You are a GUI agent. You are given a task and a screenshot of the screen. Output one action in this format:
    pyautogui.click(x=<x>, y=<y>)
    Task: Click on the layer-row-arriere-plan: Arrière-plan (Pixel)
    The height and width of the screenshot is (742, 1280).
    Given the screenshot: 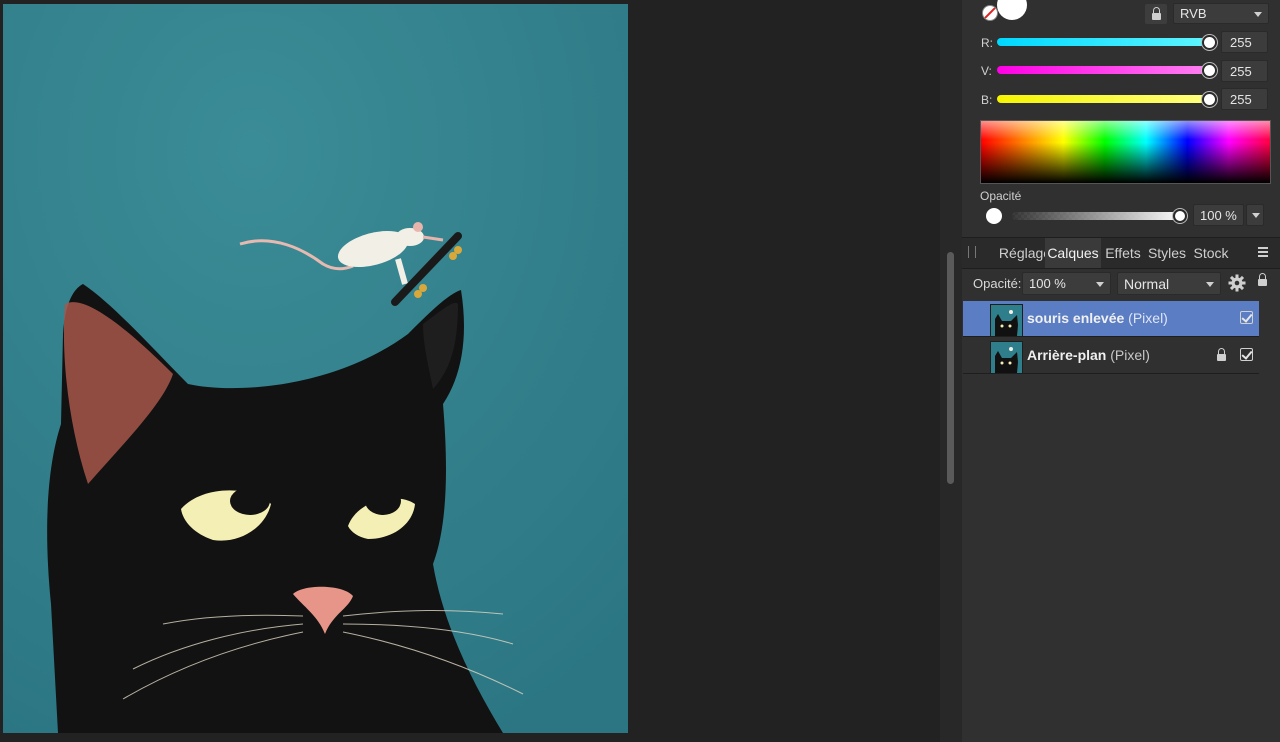 What is the action you would take?
    pyautogui.click(x=1111, y=356)
    